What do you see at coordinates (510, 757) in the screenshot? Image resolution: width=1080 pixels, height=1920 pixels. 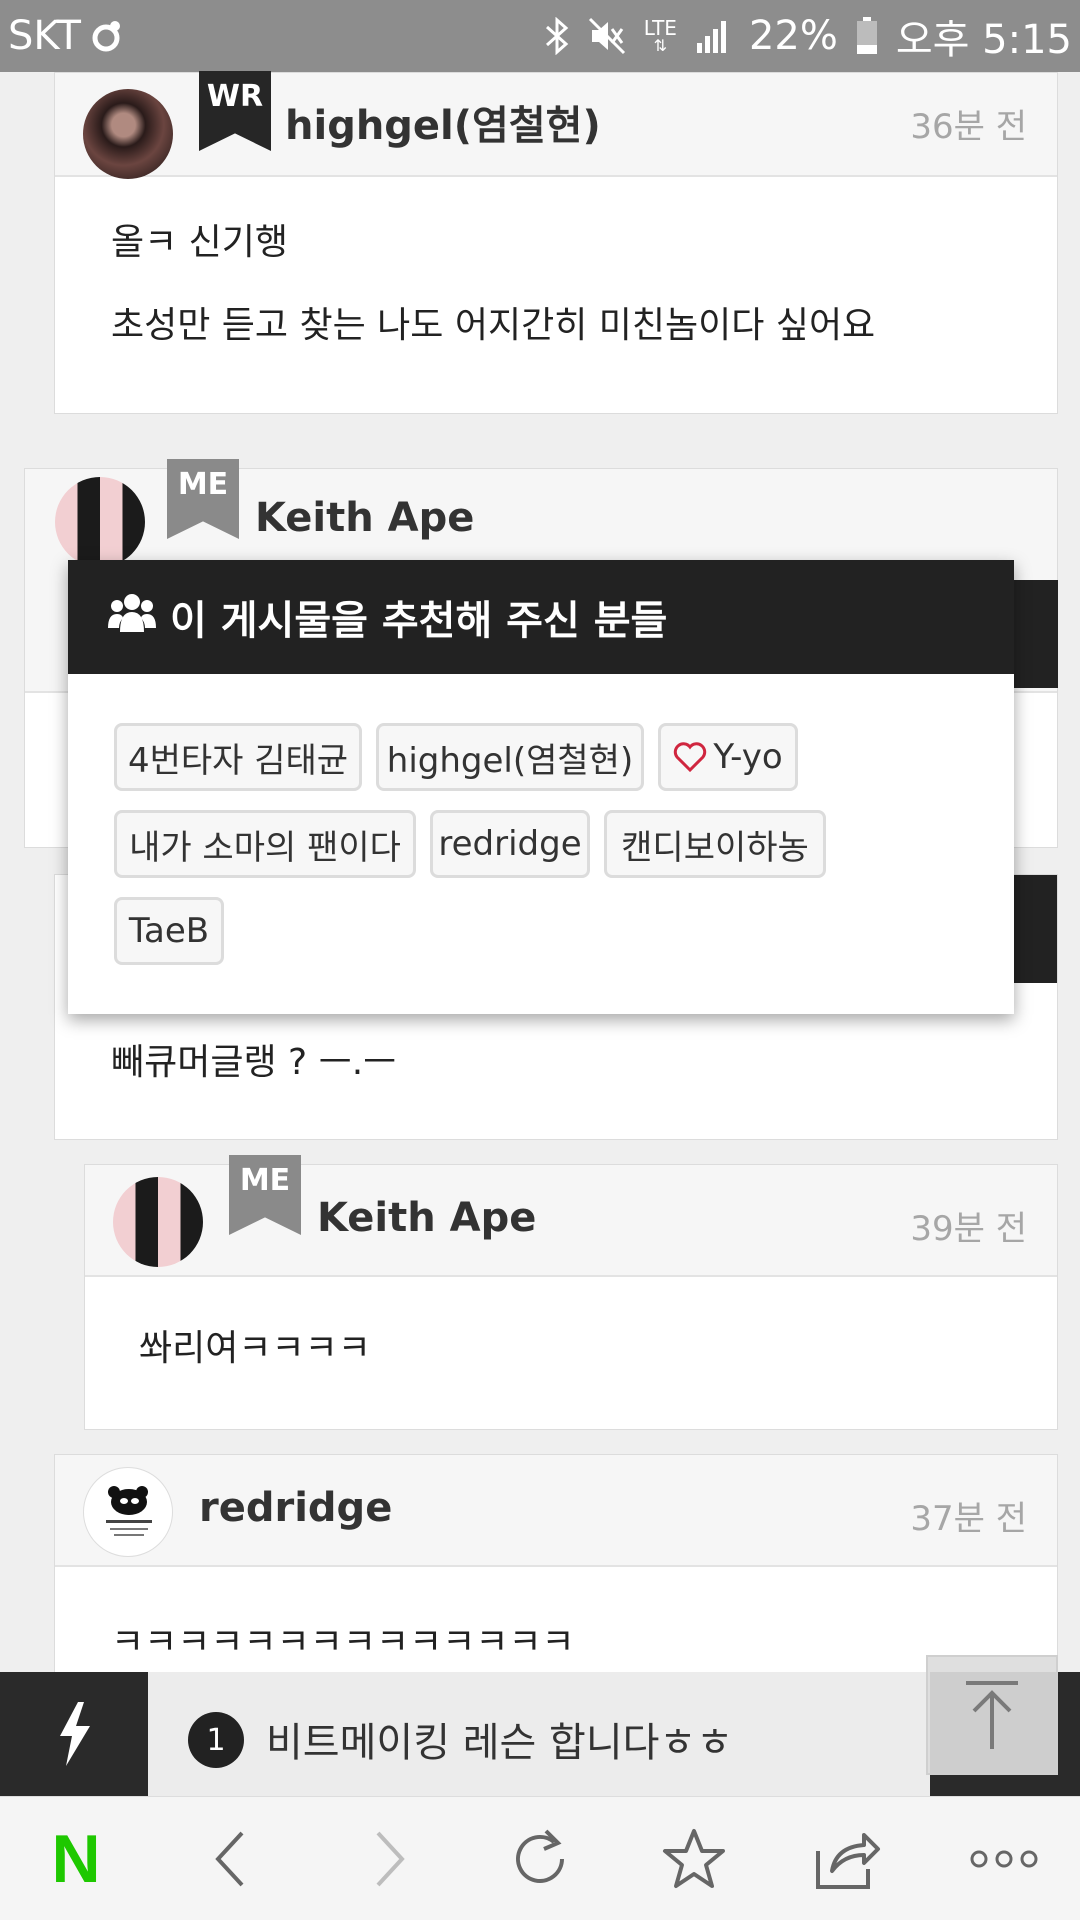 I see `recommender-chip: highgel(염철현)` at bounding box center [510, 757].